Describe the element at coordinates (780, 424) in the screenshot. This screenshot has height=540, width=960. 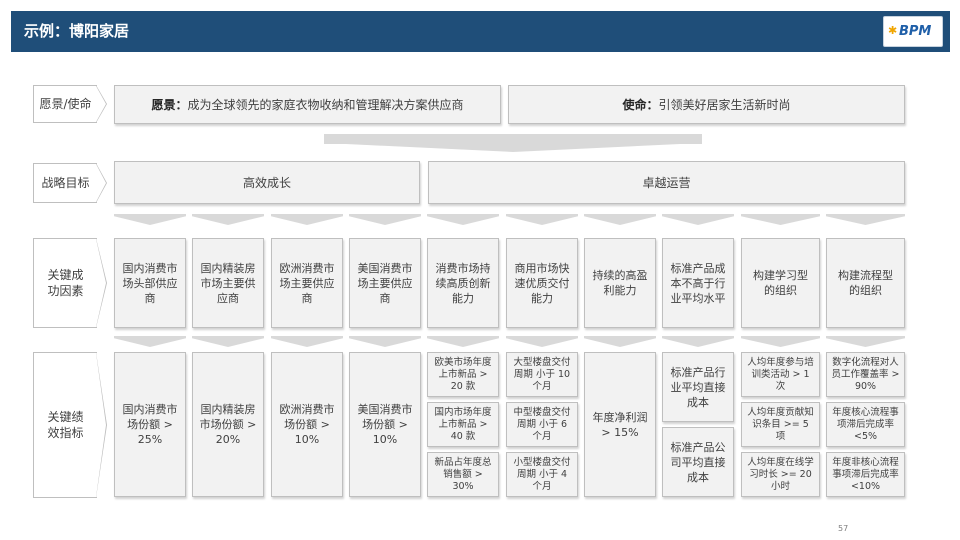
I see `kpi-box: 人均年度贡献知识条目 >= 5 项` at that location.